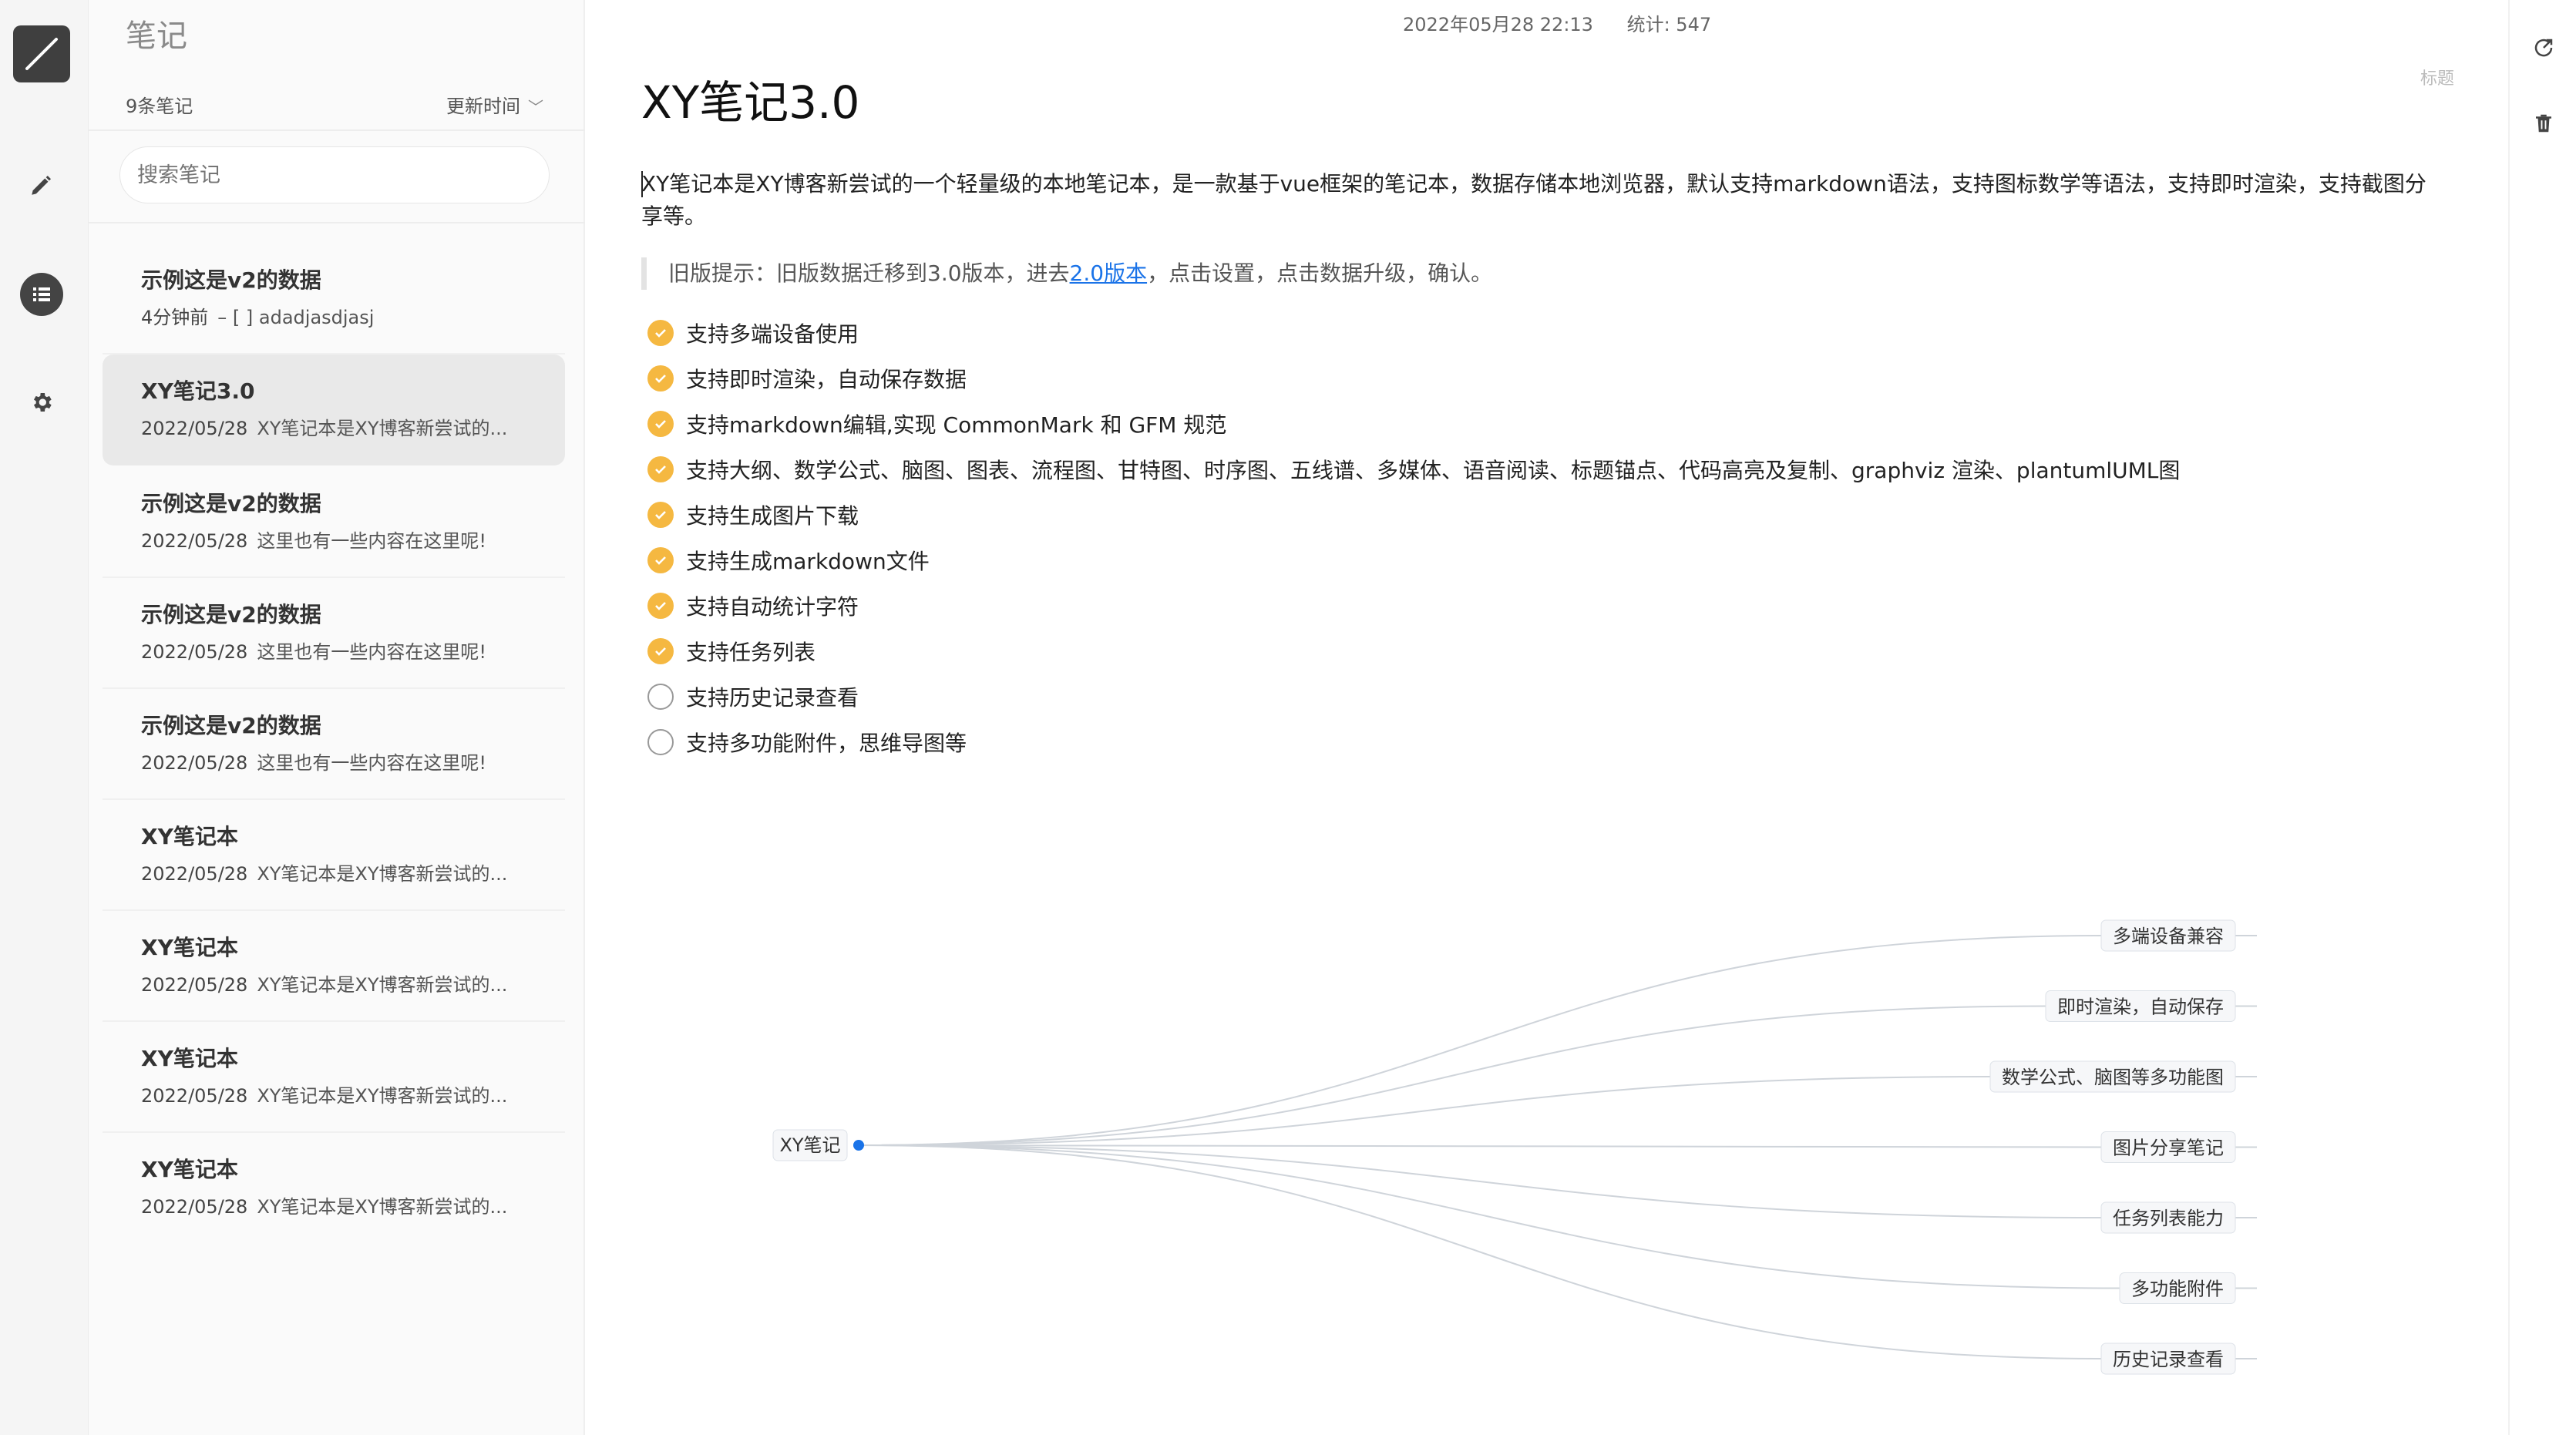  I want to click on note-count: 9条笔记, so click(159, 106).